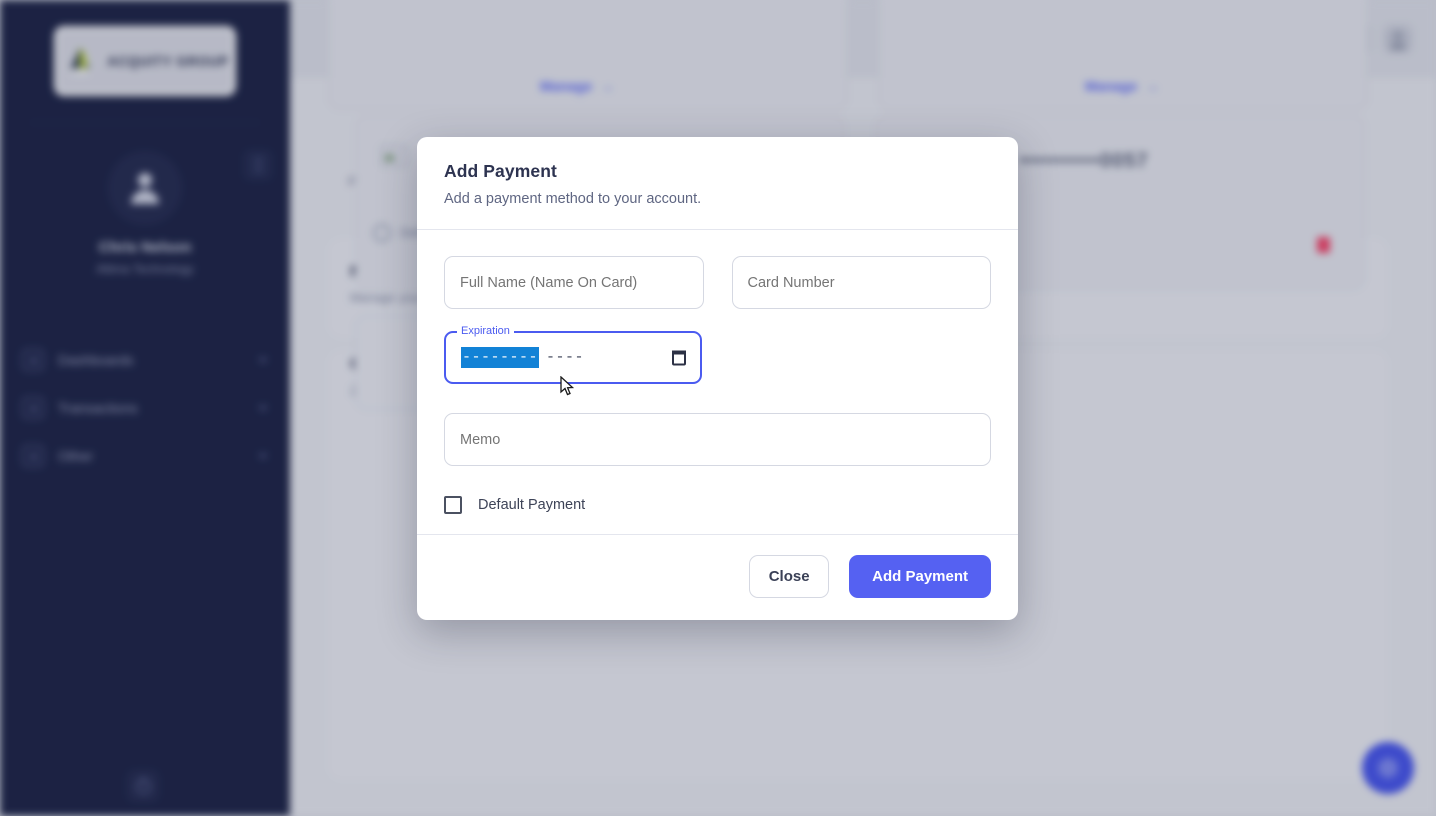  I want to click on name-and-number-row, so click(717, 282).